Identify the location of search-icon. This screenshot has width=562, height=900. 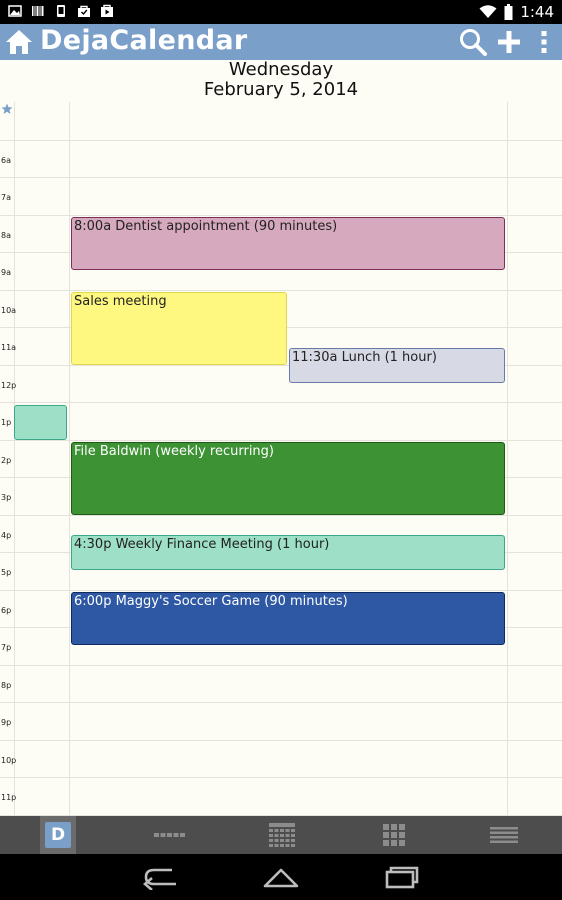
(473, 42).